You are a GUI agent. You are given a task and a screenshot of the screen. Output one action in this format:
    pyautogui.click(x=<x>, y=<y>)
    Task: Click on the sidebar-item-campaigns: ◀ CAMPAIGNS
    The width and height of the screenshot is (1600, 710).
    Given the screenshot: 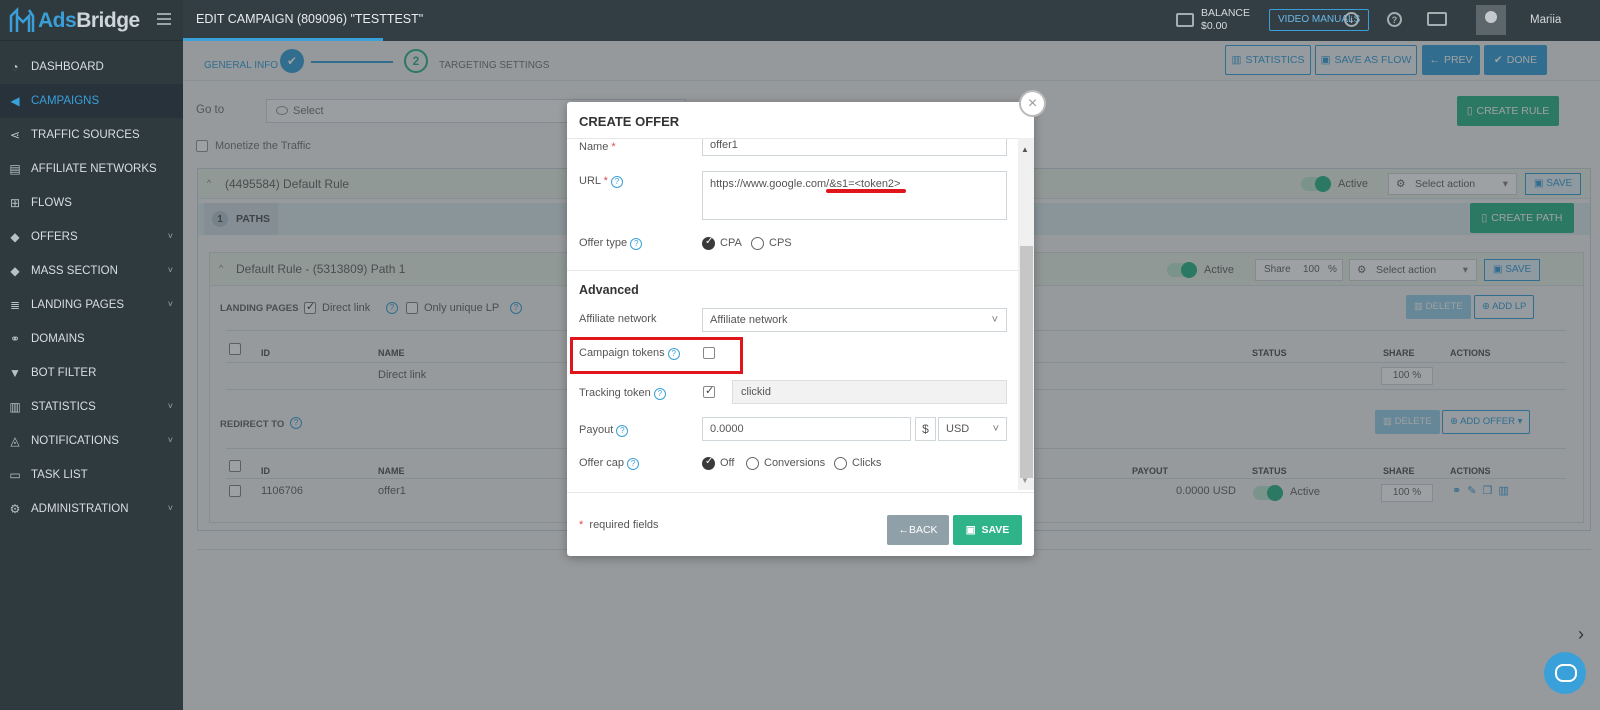 What is the action you would take?
    pyautogui.click(x=91, y=101)
    